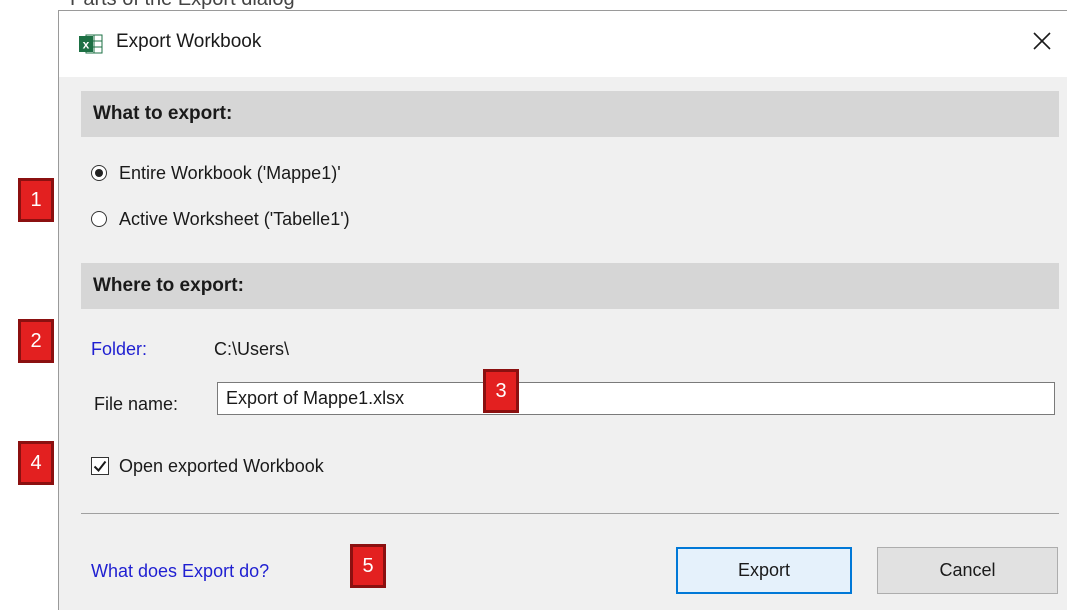  What do you see at coordinates (189, 41) in the screenshot?
I see `dialog-title: Export Workbook` at bounding box center [189, 41].